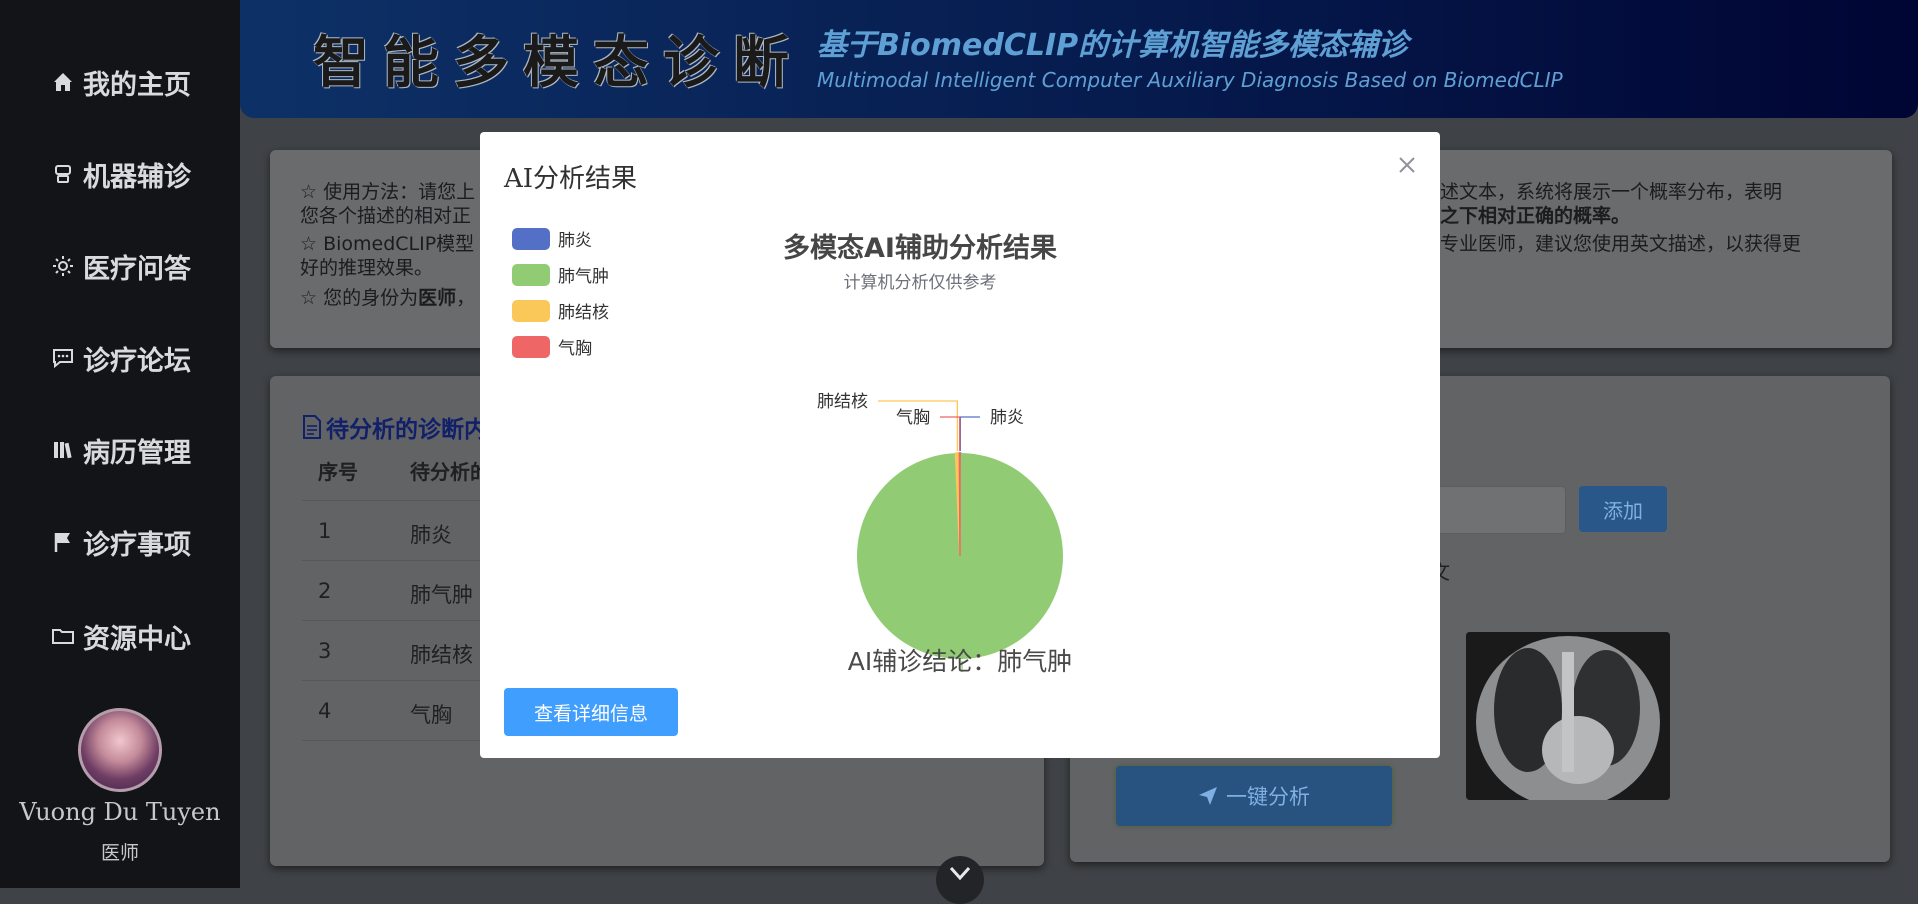 This screenshot has height=904, width=1918. What do you see at coordinates (591, 712) in the screenshot?
I see `view-details-button: 查看详细信息` at bounding box center [591, 712].